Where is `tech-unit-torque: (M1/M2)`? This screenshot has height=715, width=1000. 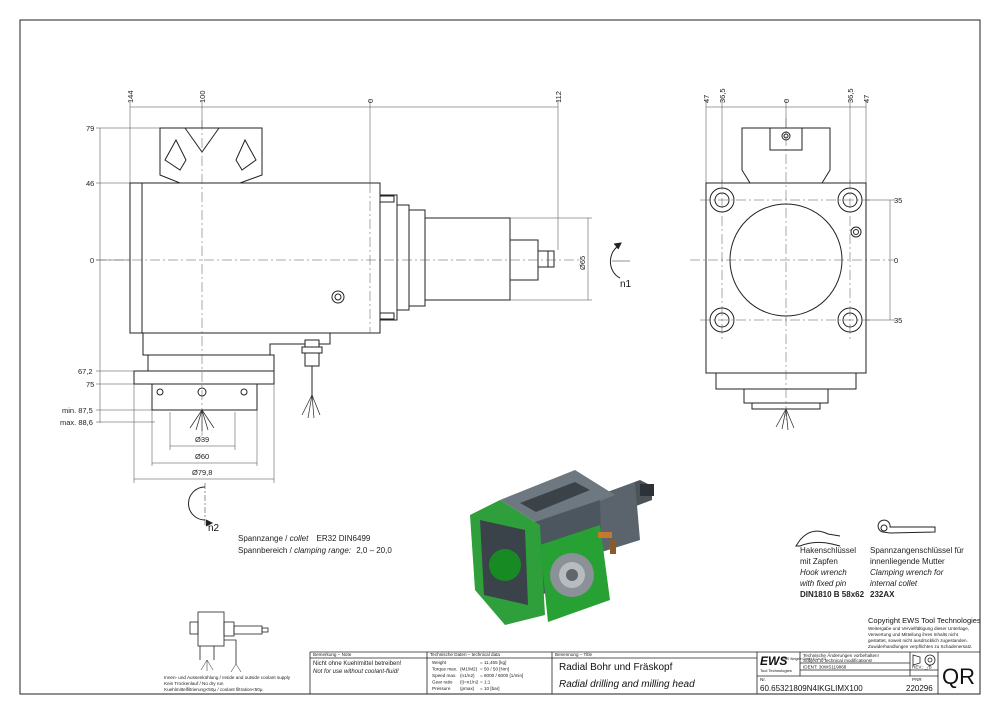
tech-unit-torque: (M1/M2) is located at coordinates (469, 669).